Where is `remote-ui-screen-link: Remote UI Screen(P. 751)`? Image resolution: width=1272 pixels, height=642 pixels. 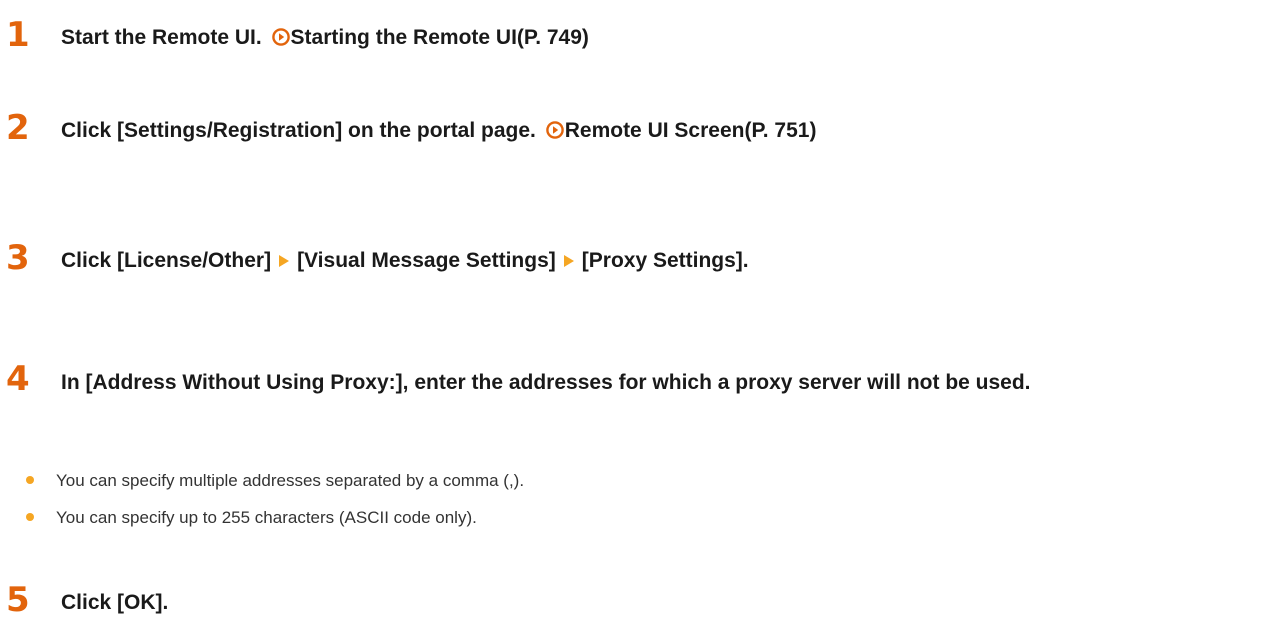
remote-ui-screen-link: Remote UI Screen(P. 751) is located at coordinates (679, 130).